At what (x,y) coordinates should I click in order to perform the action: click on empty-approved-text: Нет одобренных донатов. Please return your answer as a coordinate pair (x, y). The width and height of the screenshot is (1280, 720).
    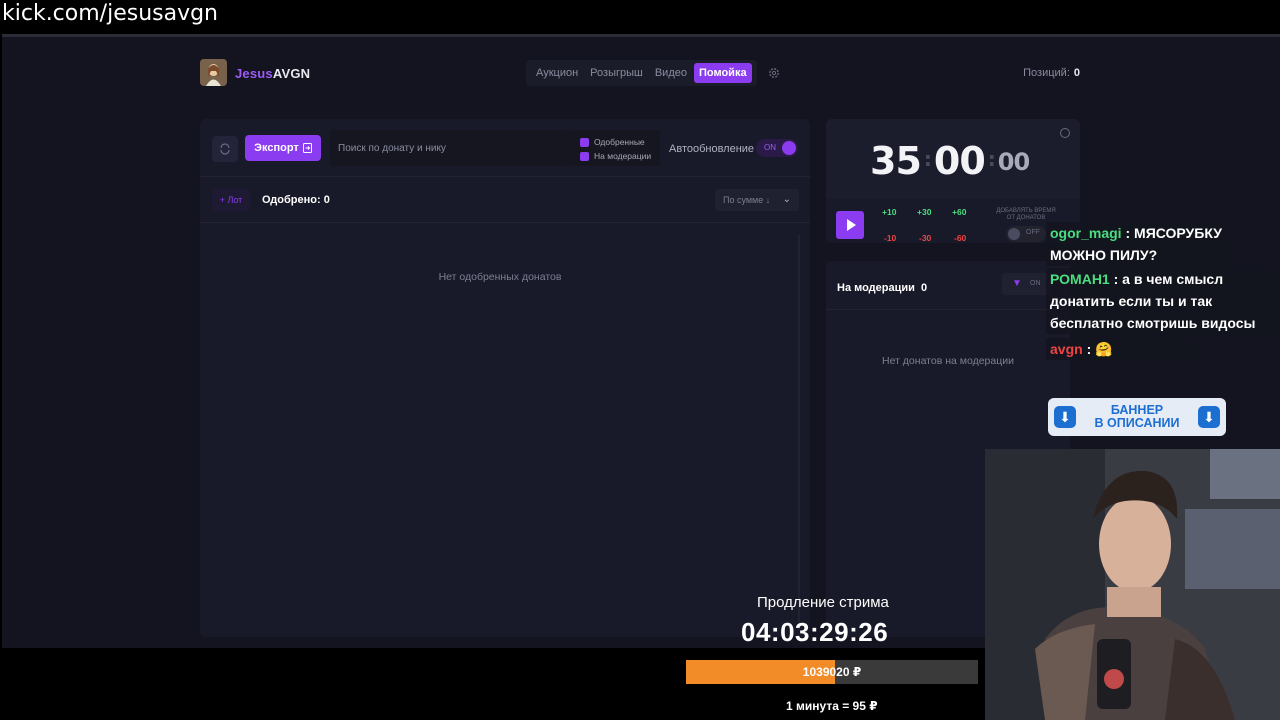
    Looking at the image, I should click on (500, 277).